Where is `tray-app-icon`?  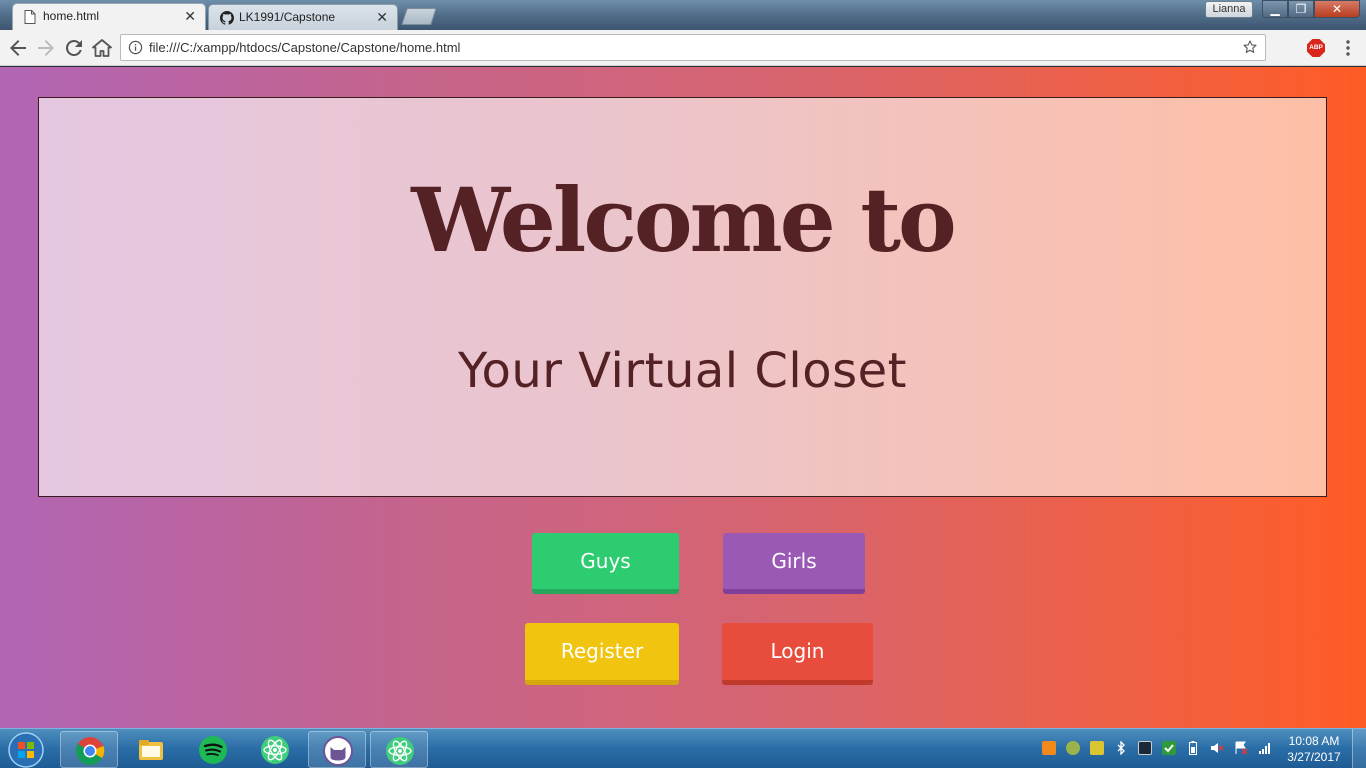
tray-app-icon is located at coordinates (1049, 748).